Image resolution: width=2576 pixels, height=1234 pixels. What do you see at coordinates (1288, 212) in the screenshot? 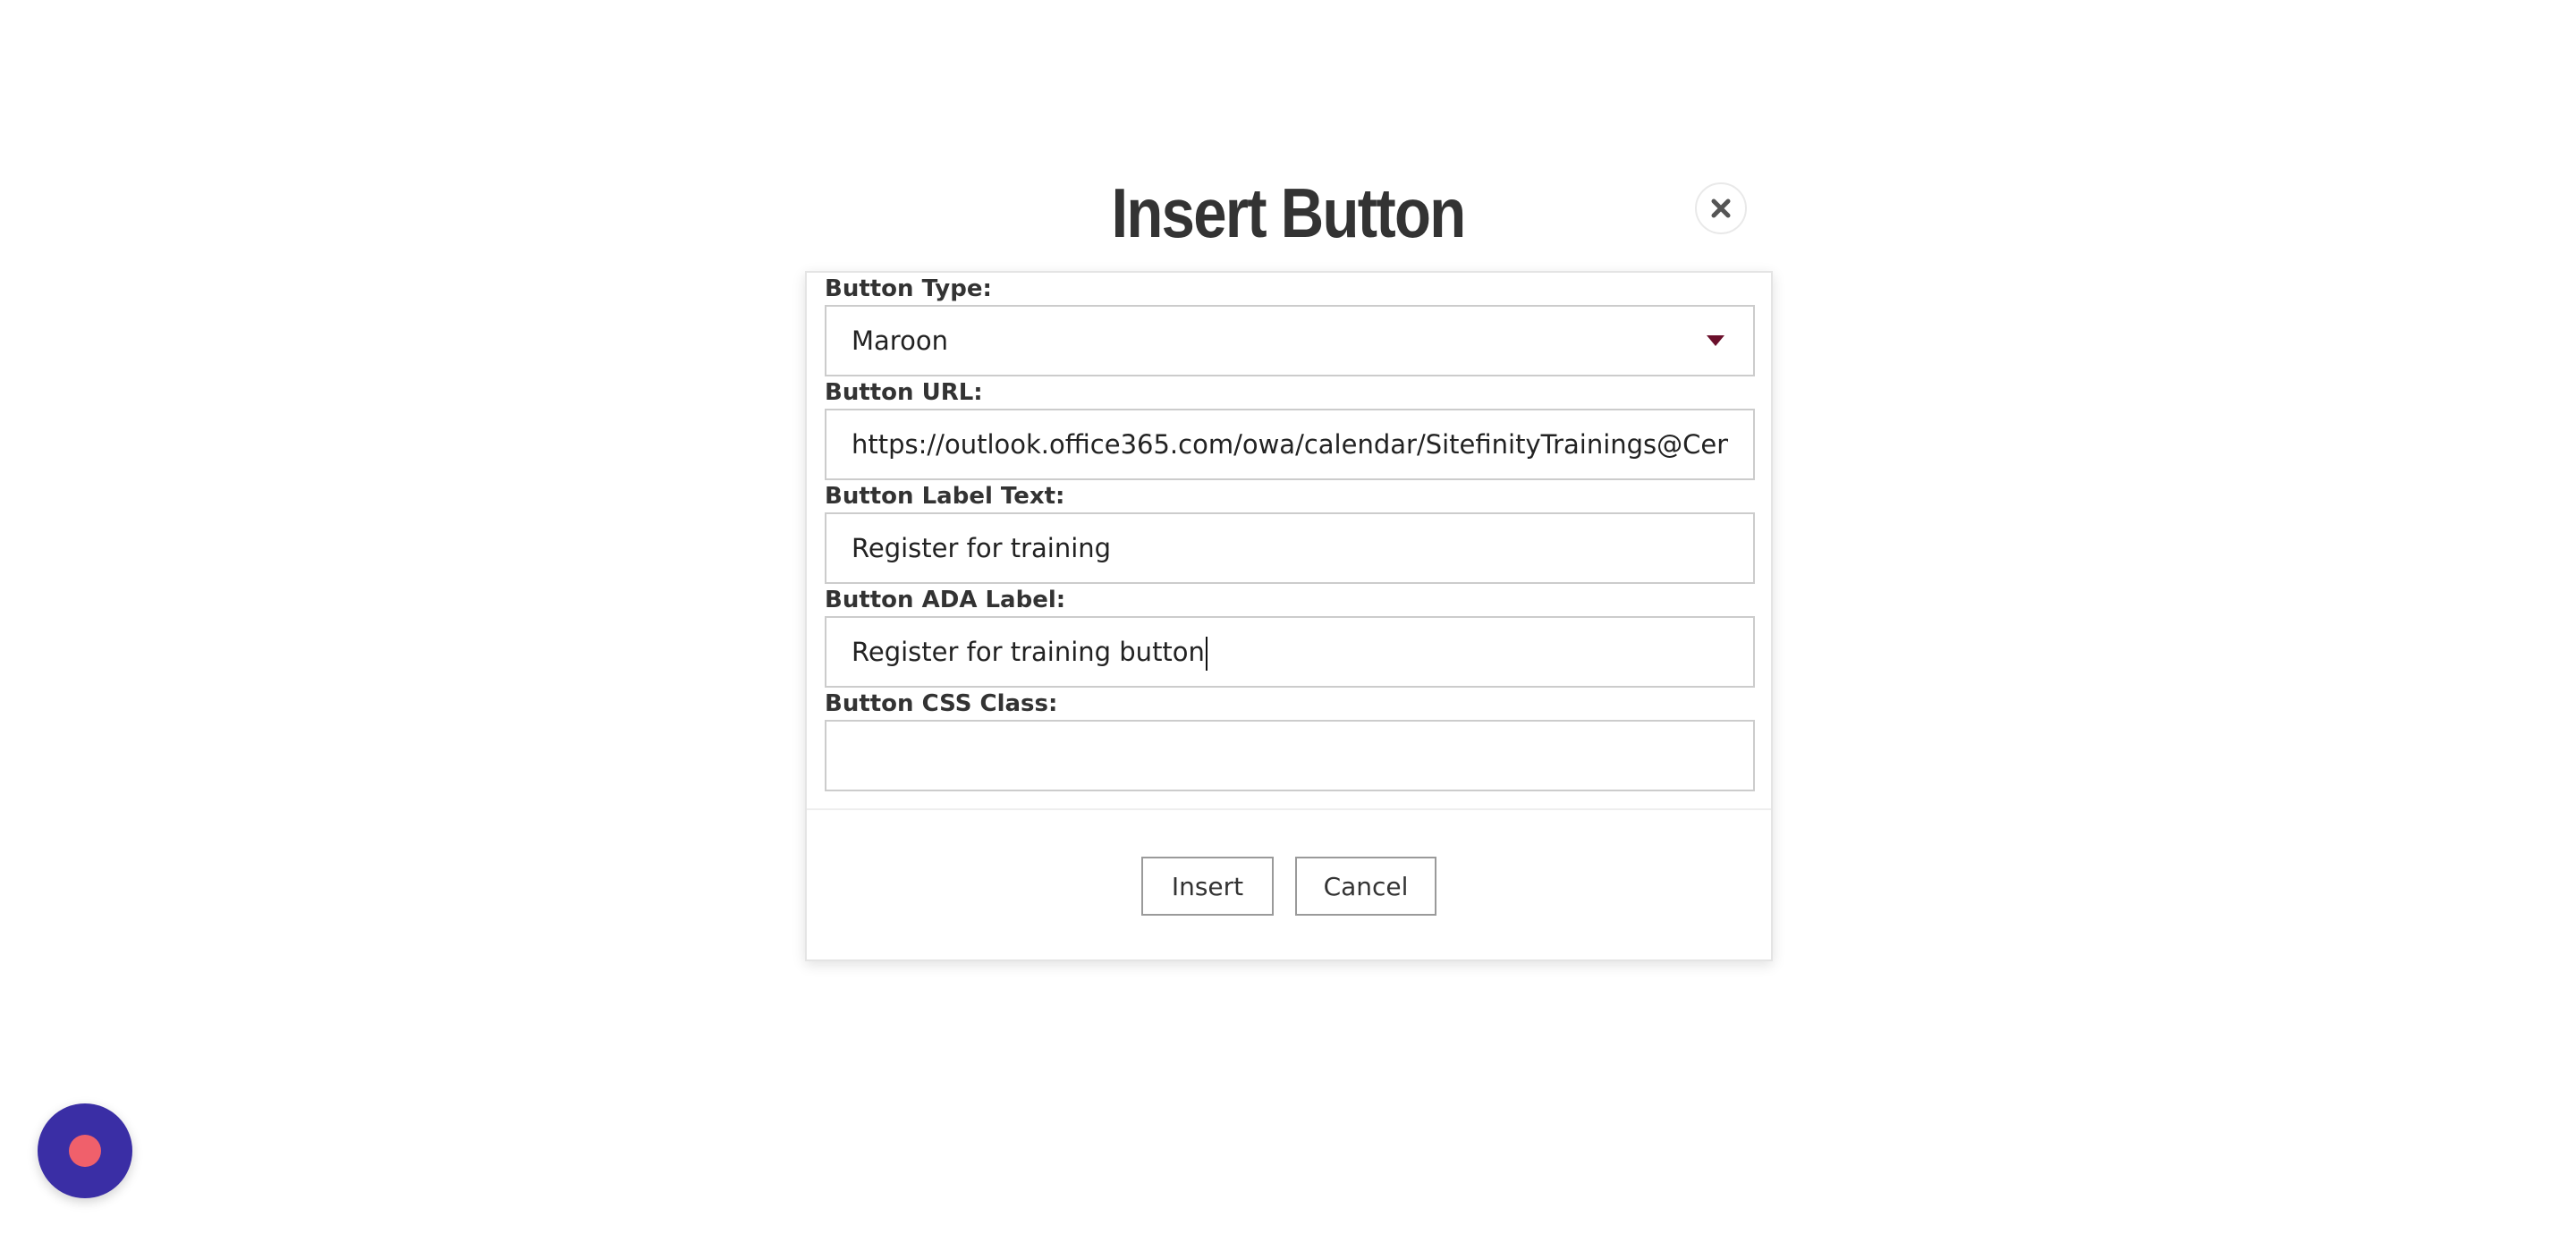
I see `dialog-title: Insert Button` at bounding box center [1288, 212].